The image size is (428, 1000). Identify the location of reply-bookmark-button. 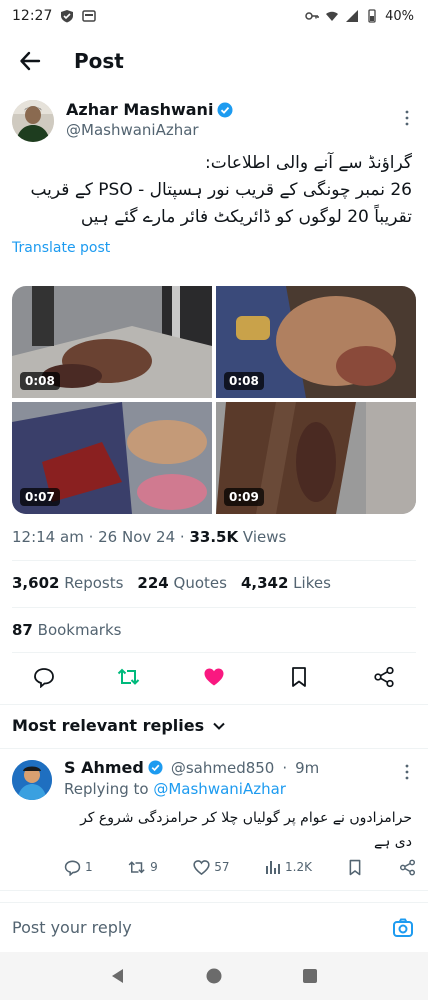
(355, 867).